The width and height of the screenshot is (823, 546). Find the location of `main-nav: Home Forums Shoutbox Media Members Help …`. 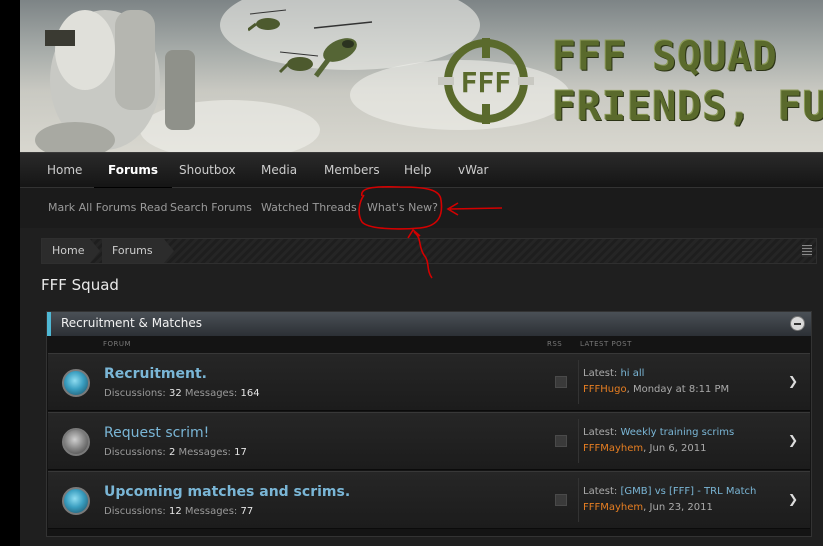

main-nav: Home Forums Shoutbox Media Members Help … is located at coordinates (421, 170).